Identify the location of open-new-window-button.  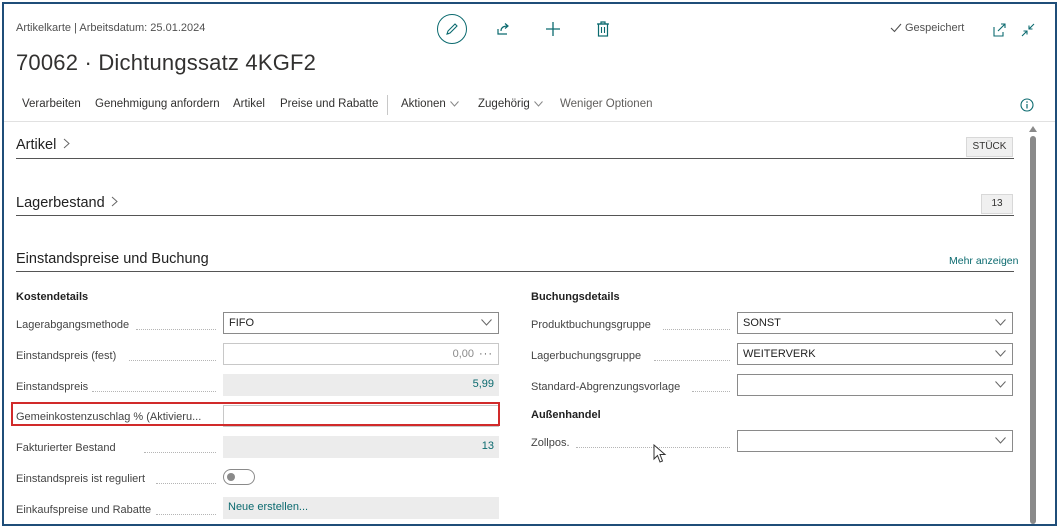
(1000, 30).